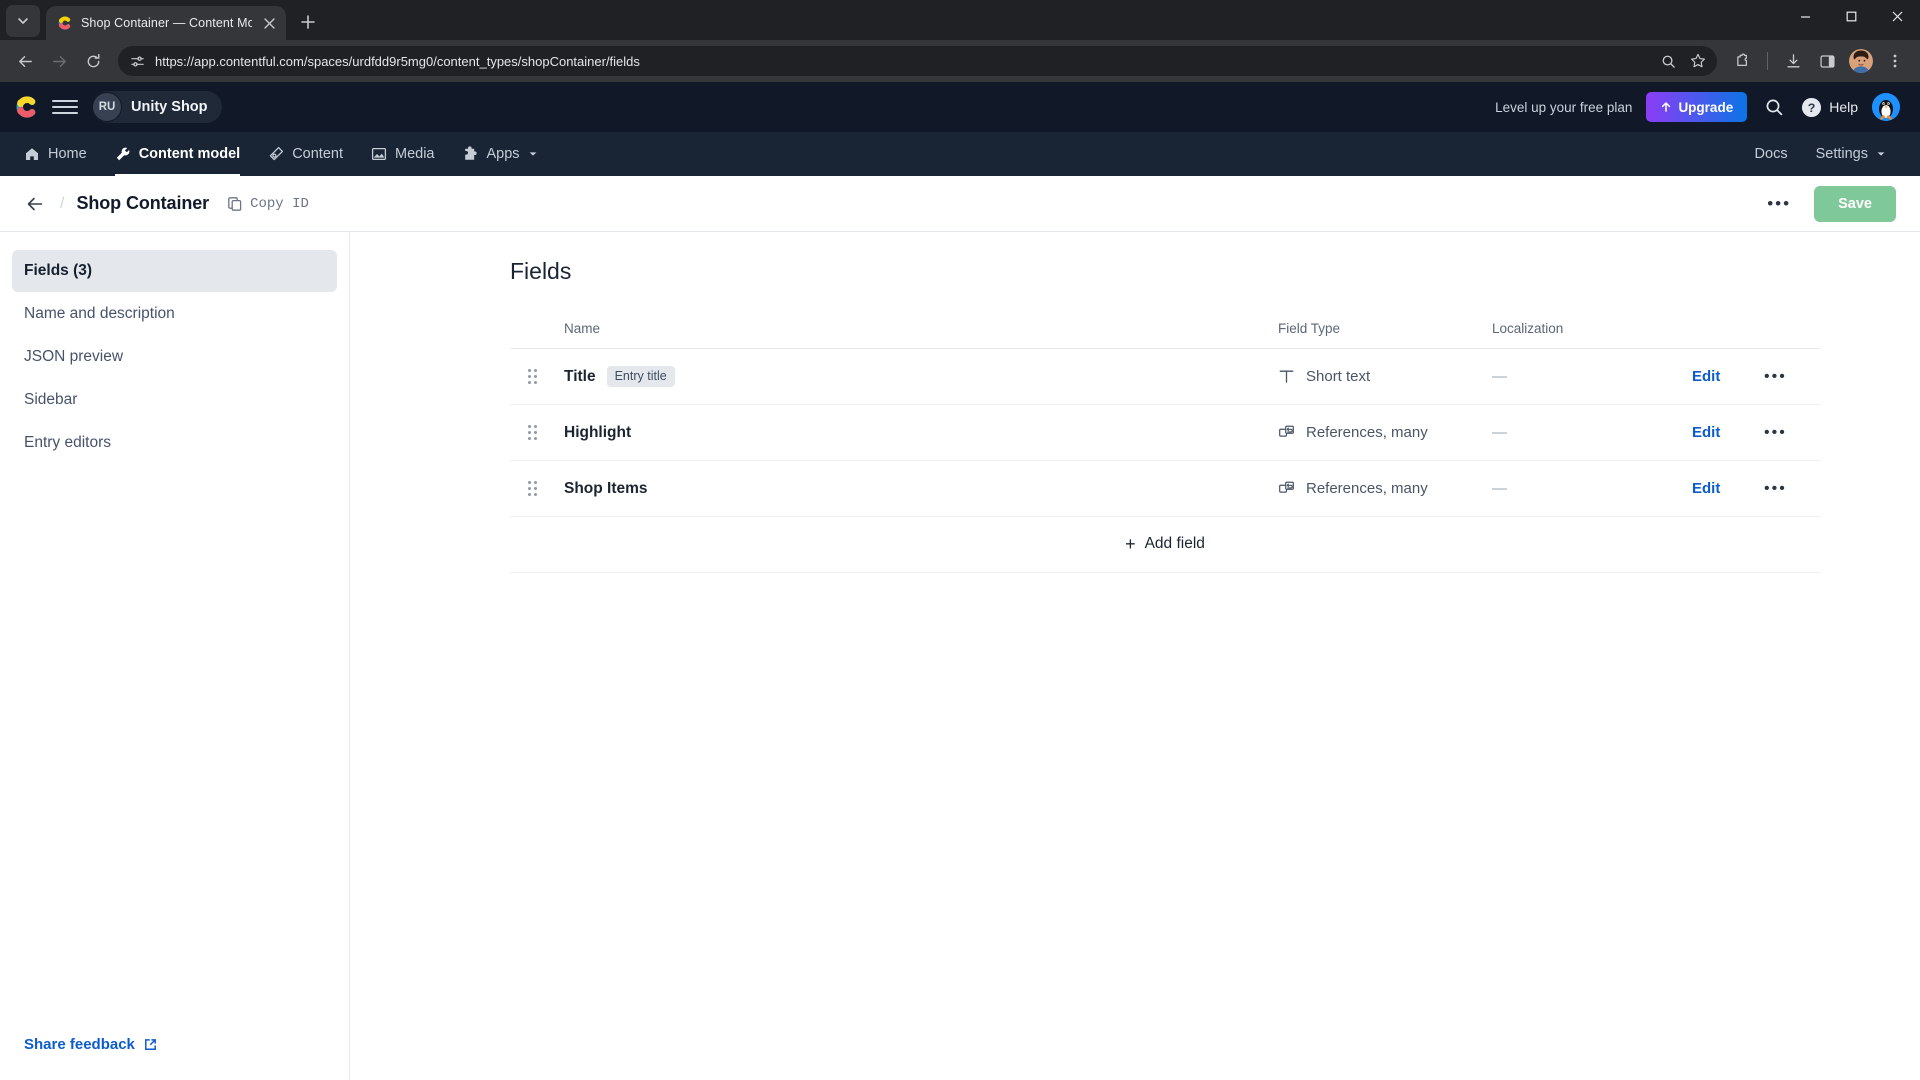 The image size is (1920, 1080). I want to click on sidebar-item-label: Sidebar, so click(51, 399).